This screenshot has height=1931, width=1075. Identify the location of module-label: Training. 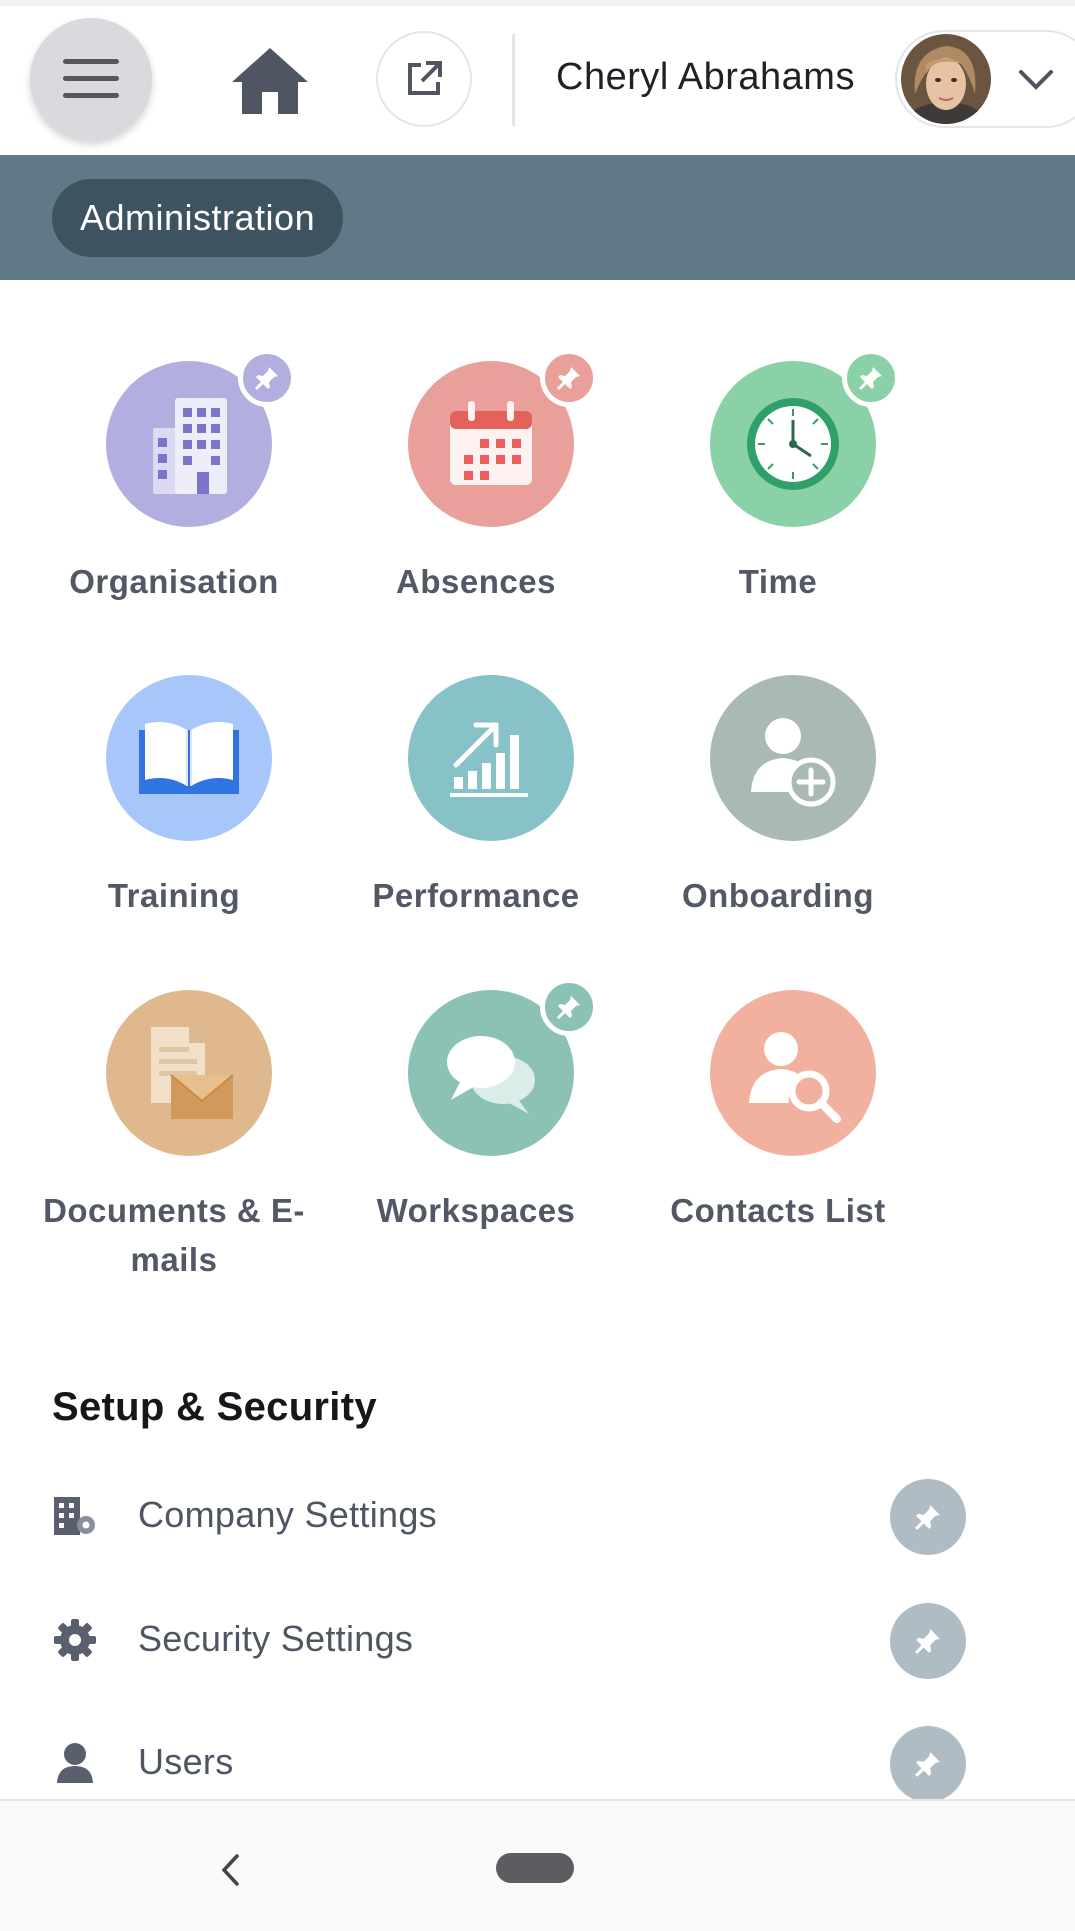
(174, 895).